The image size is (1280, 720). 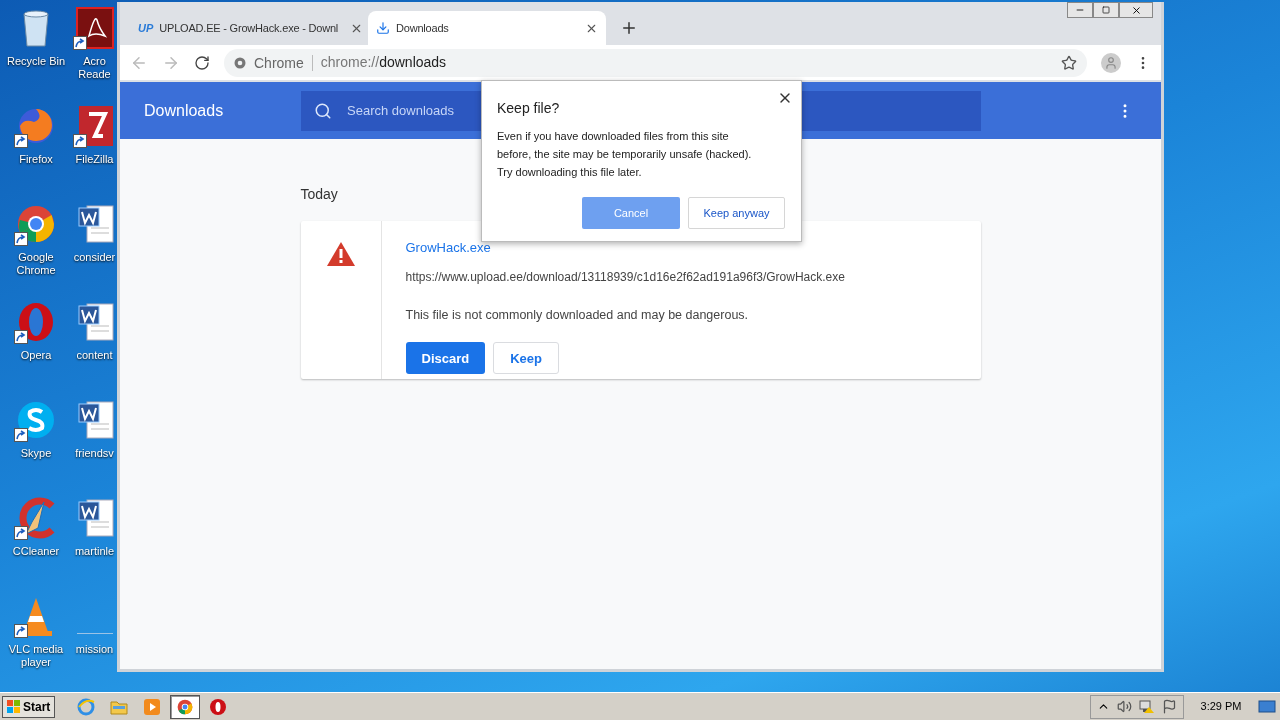 I want to click on site-label: Chrome, so click(x=283, y=62).